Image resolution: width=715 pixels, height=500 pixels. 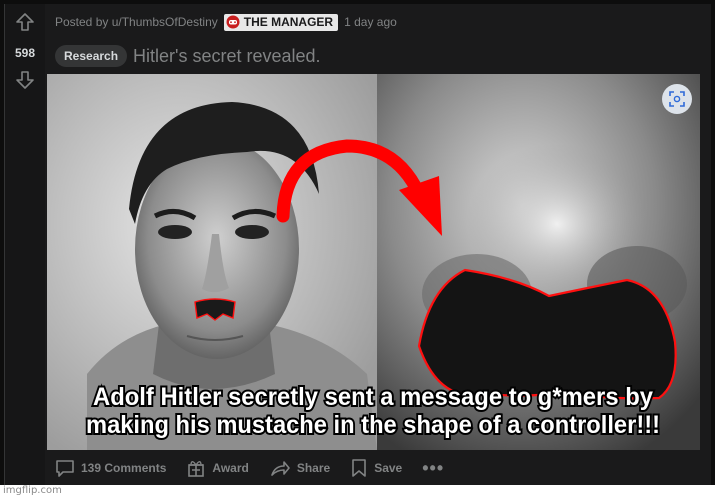 I want to click on user-flair: THE MANAGER, so click(x=281, y=22).